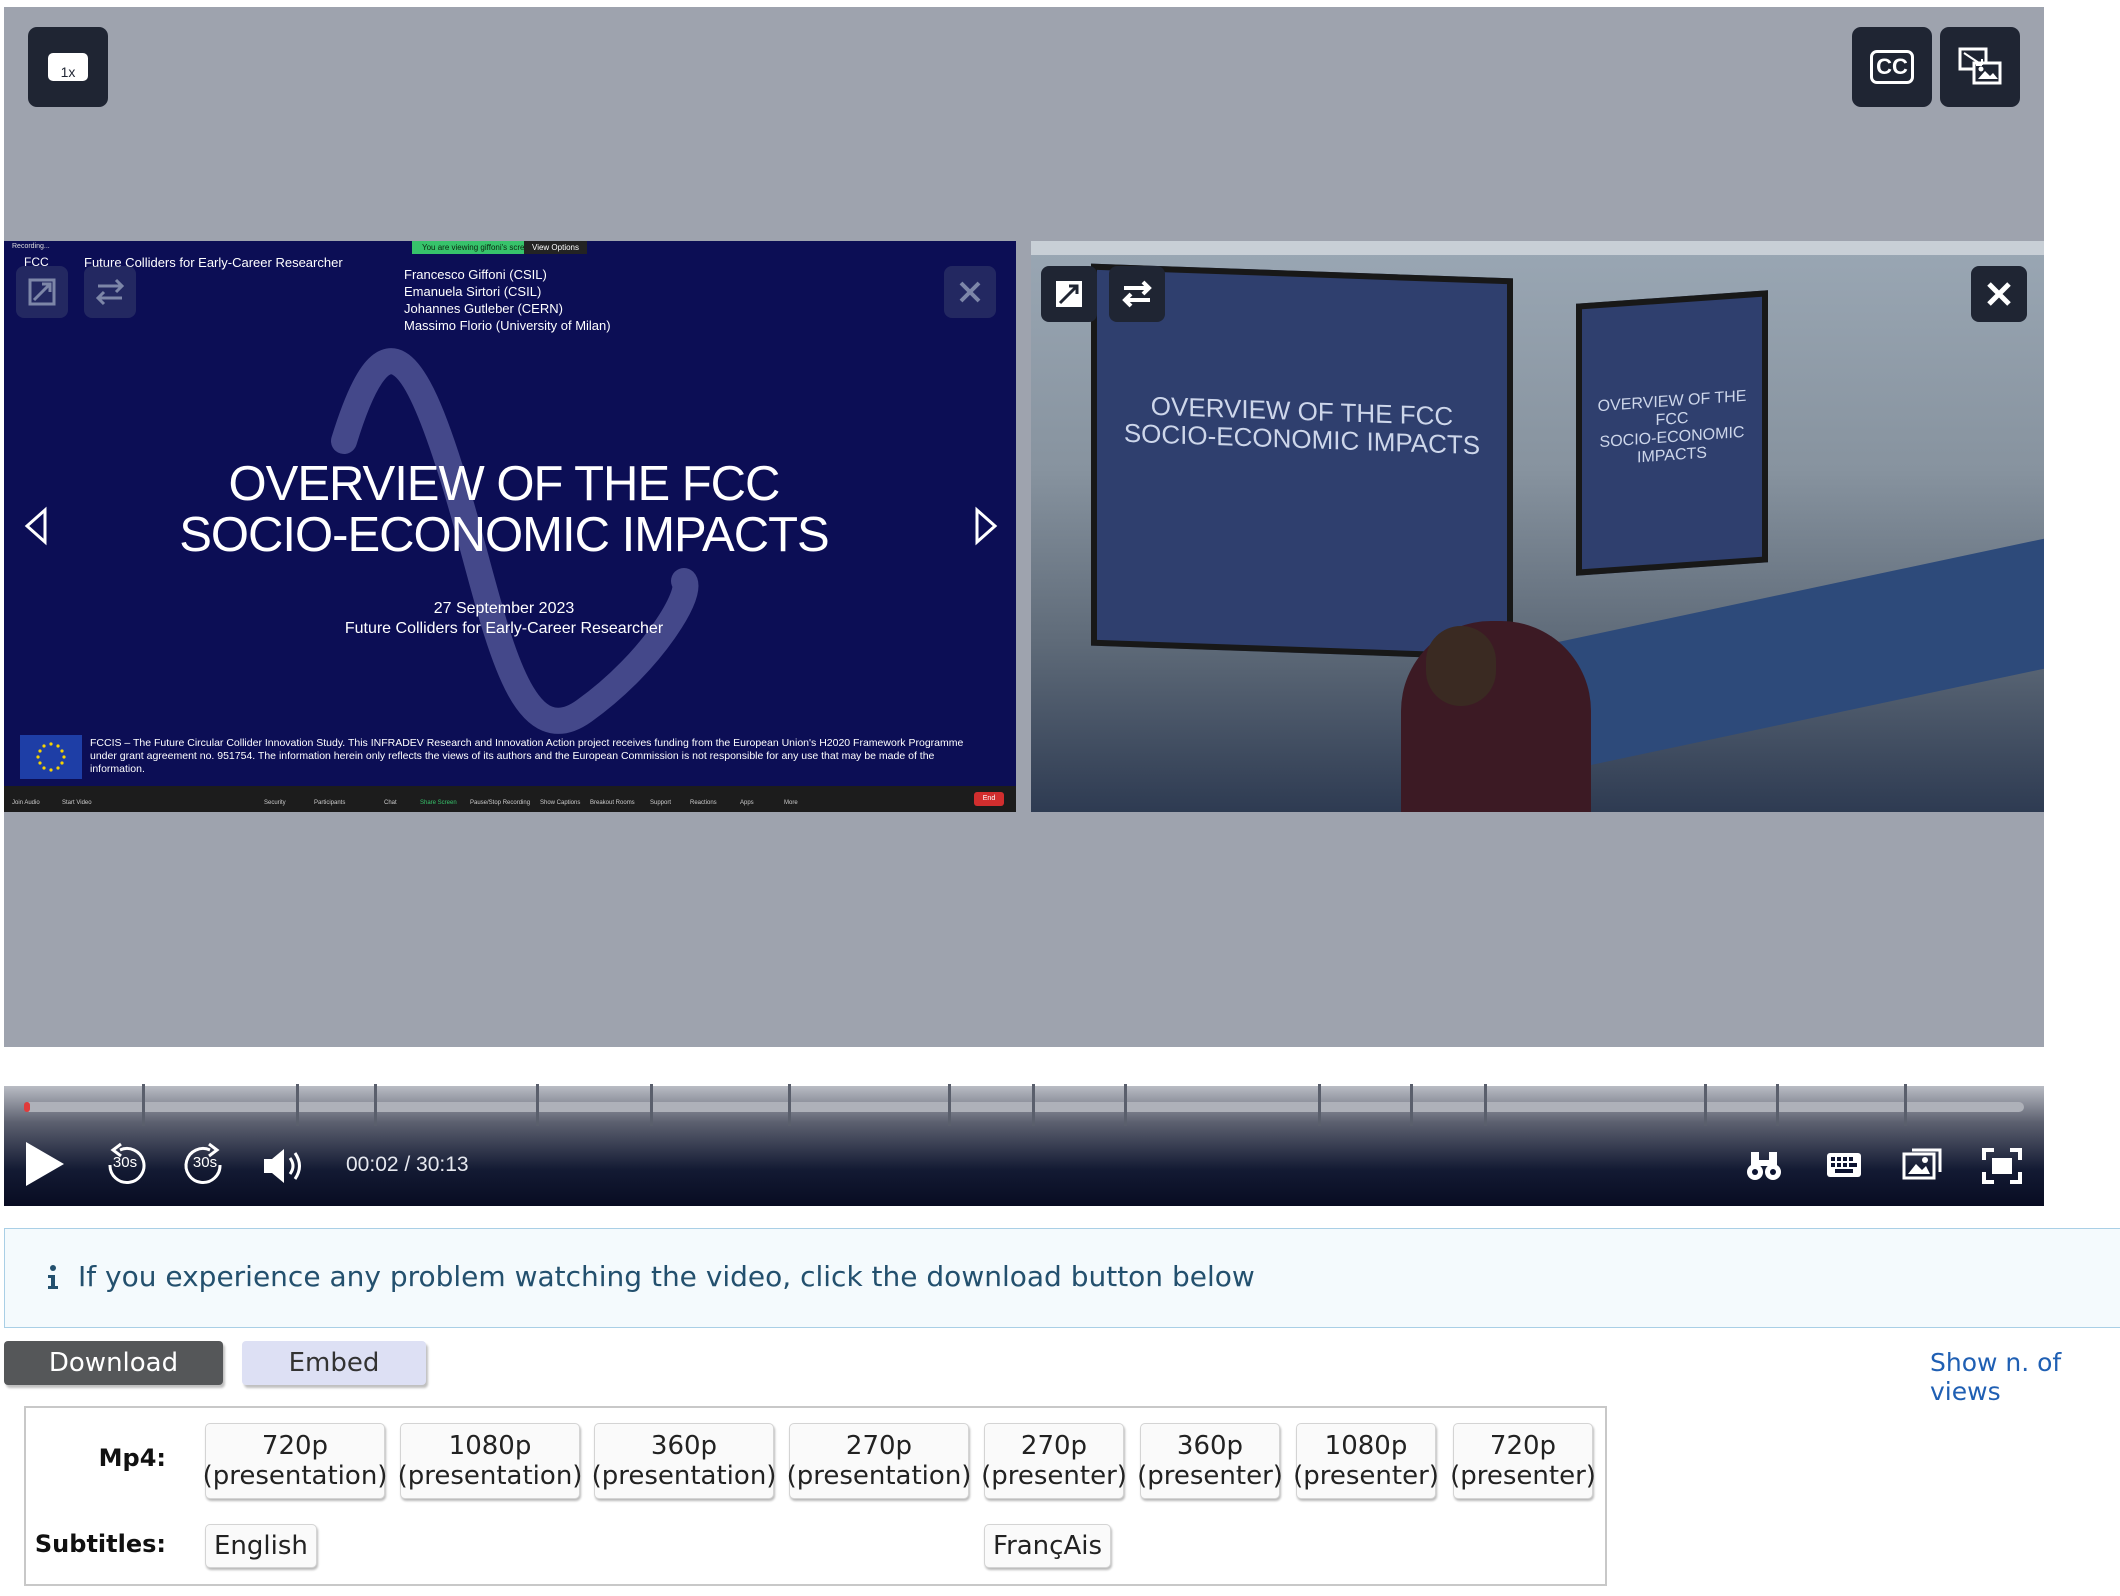  I want to click on play-button, so click(44, 1166).